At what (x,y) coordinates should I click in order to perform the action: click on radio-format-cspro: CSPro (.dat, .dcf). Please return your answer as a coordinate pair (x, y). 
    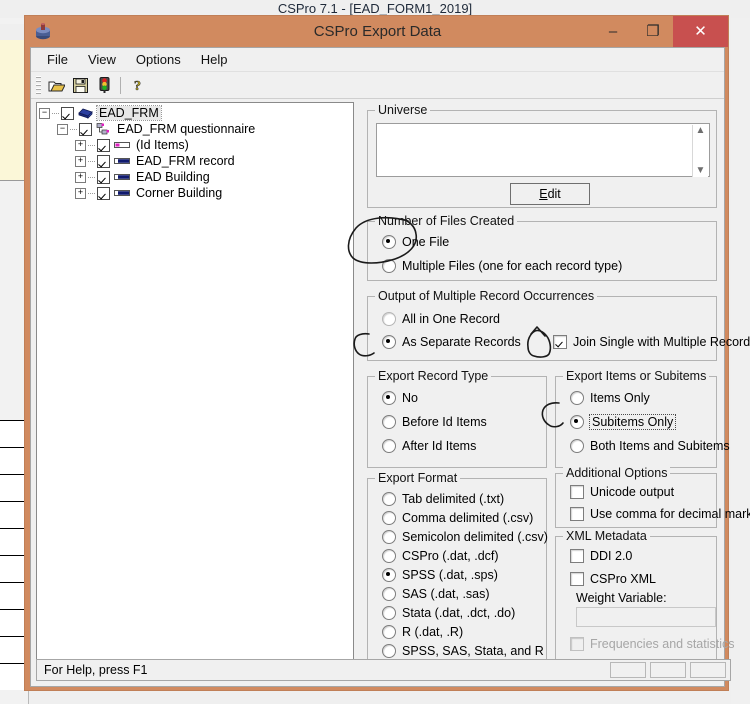
    Looking at the image, I should click on (465, 555).